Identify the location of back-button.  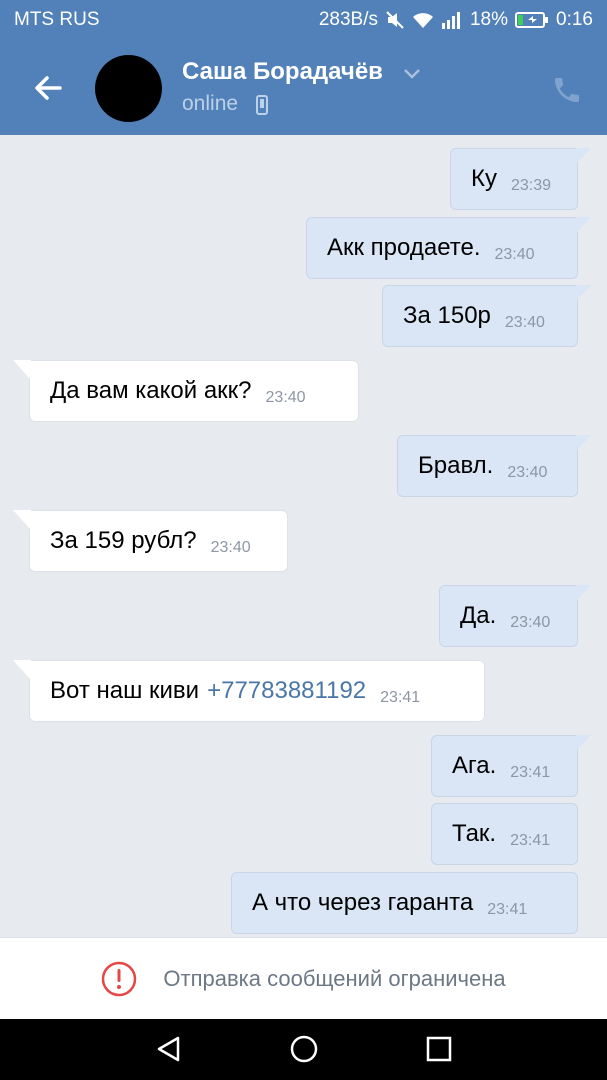
(48, 88).